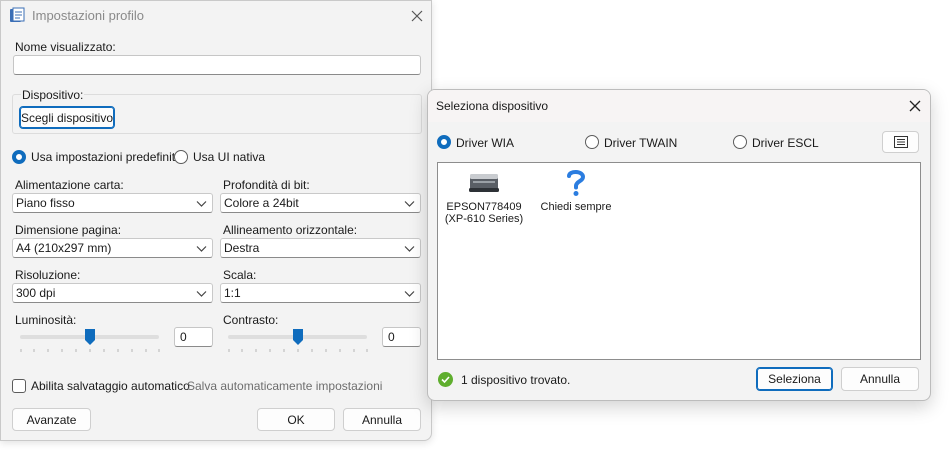 The image size is (950, 466). I want to click on paper-source-value: Piano fisso, so click(45, 203).